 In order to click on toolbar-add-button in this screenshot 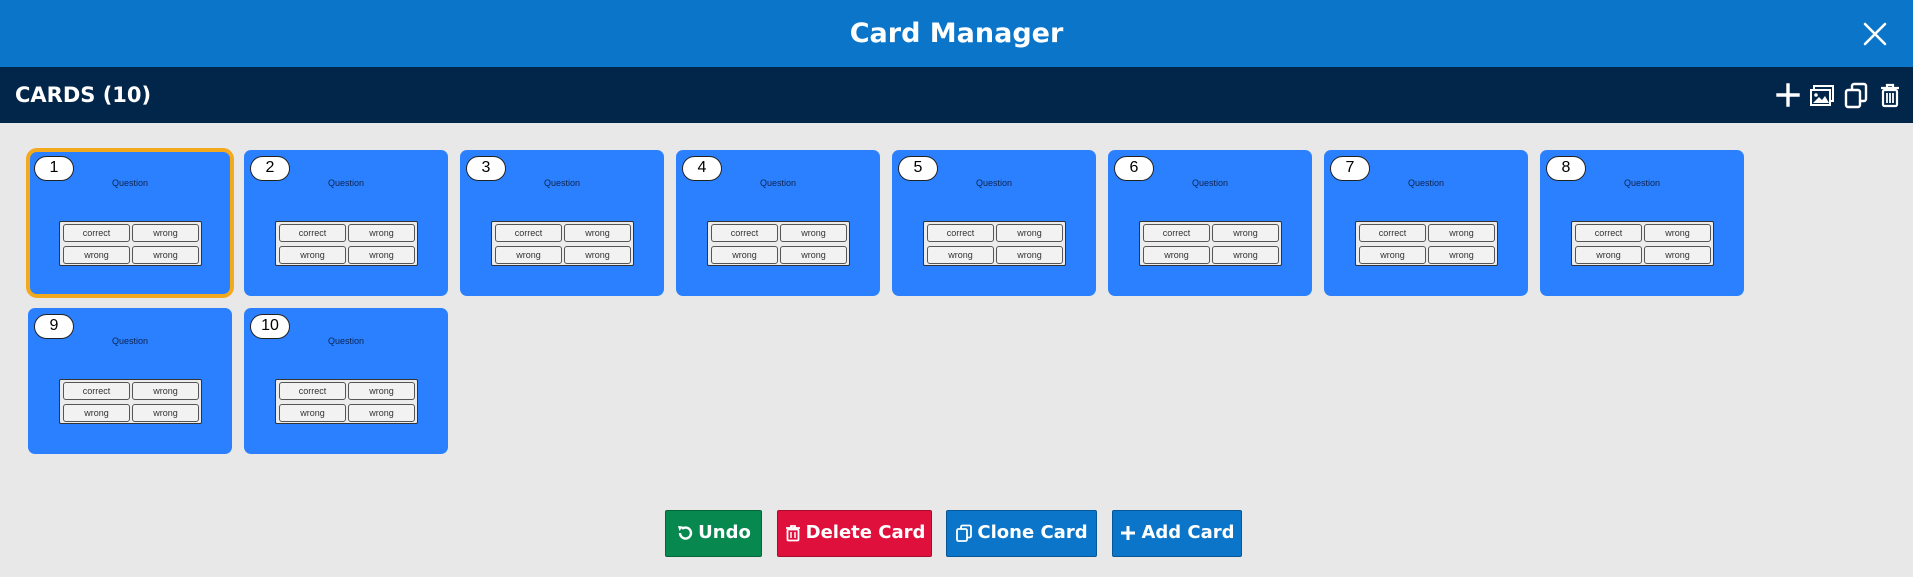, I will do `click(1788, 95)`.